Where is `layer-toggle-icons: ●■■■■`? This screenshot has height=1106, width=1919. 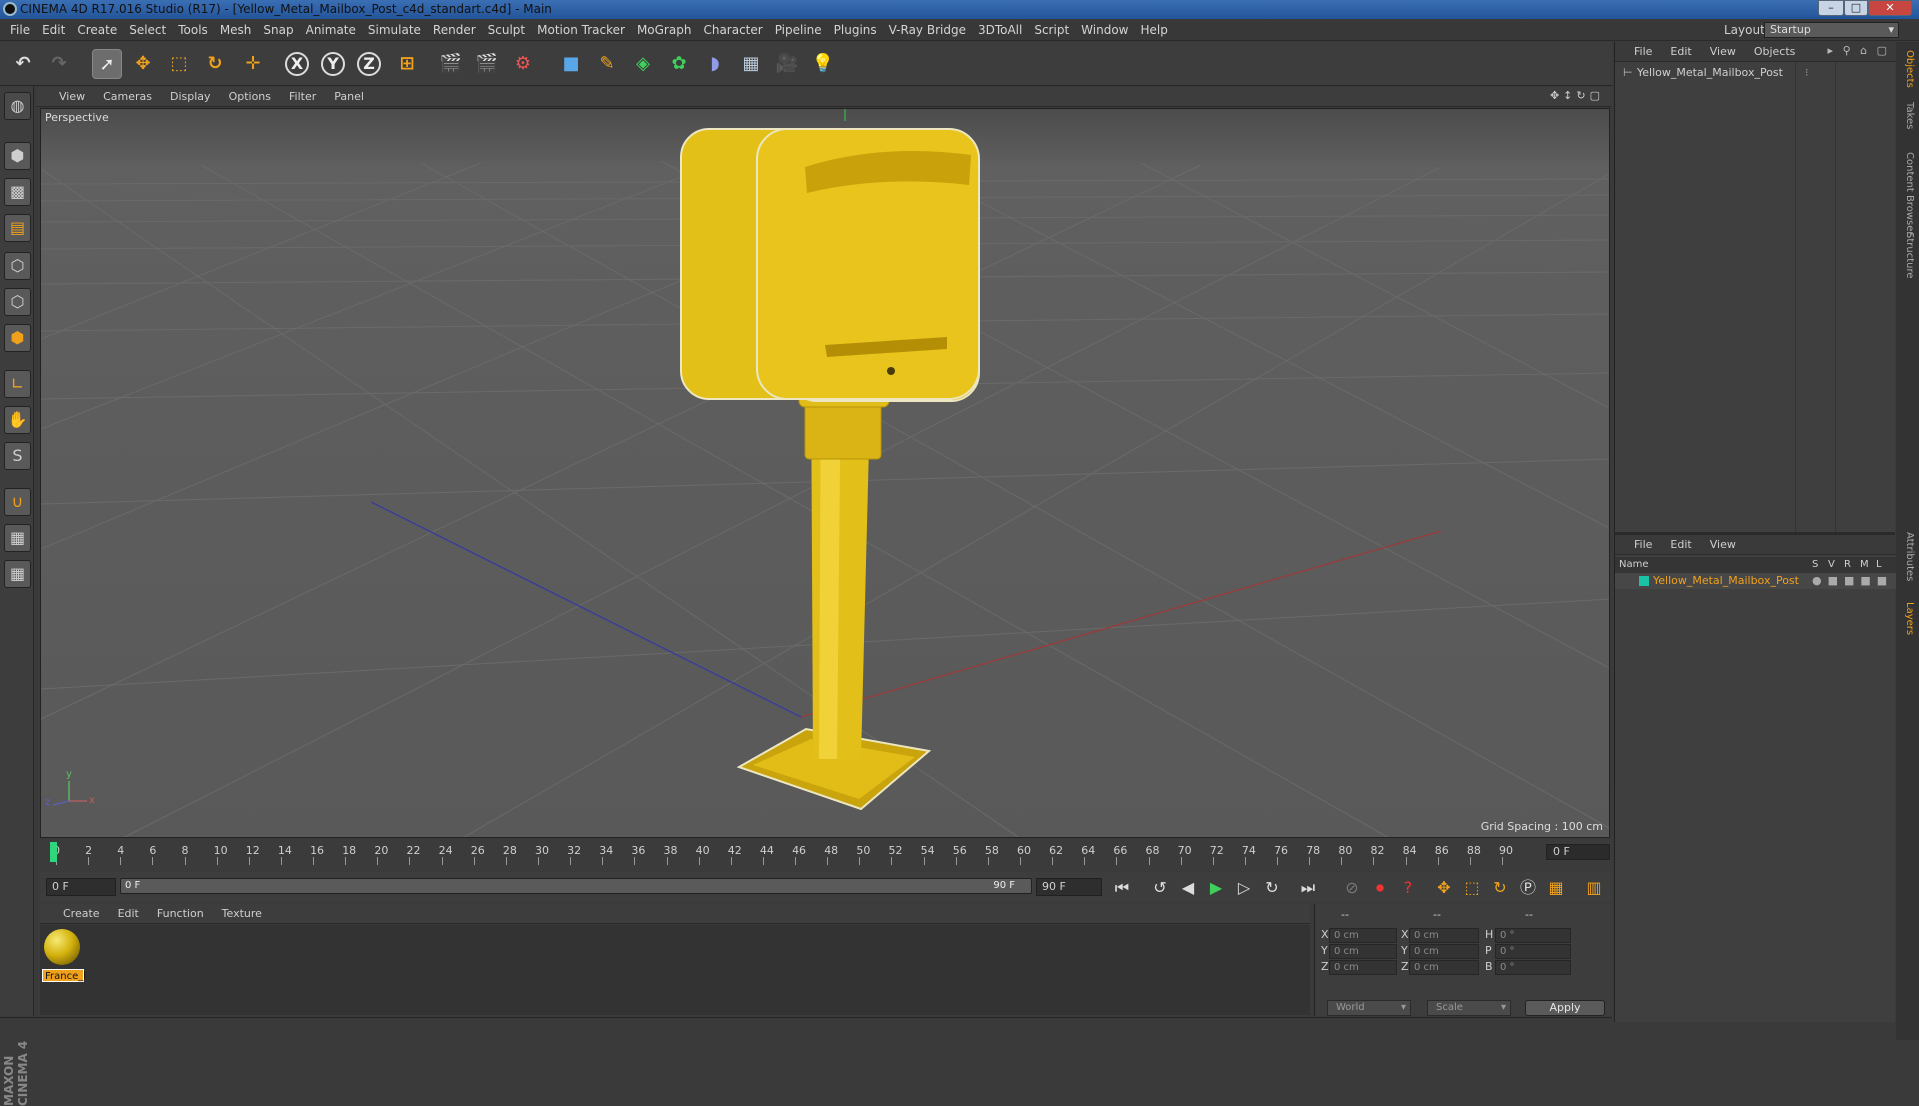
layer-toggle-icons: ●■■■■ is located at coordinates (1852, 580).